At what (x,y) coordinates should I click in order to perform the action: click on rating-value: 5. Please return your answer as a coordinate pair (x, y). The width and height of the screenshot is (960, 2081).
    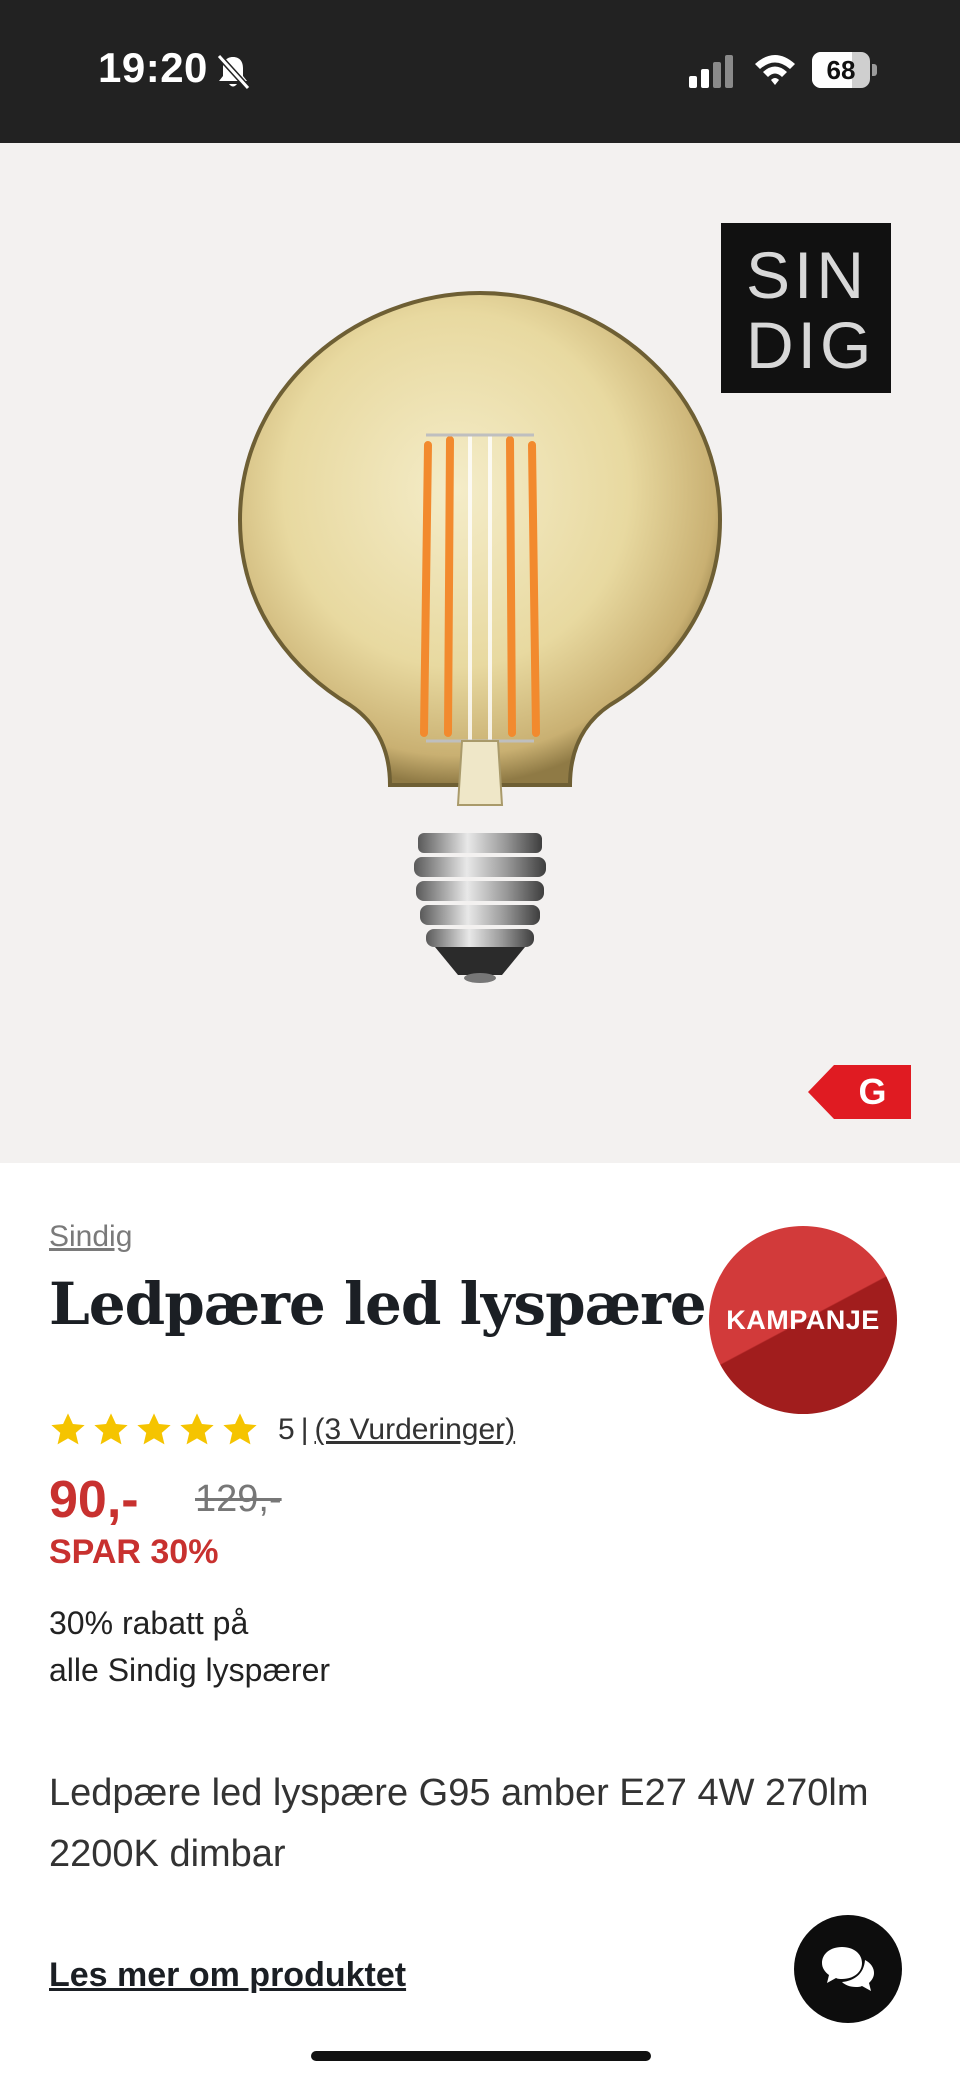
    Looking at the image, I should click on (286, 1429).